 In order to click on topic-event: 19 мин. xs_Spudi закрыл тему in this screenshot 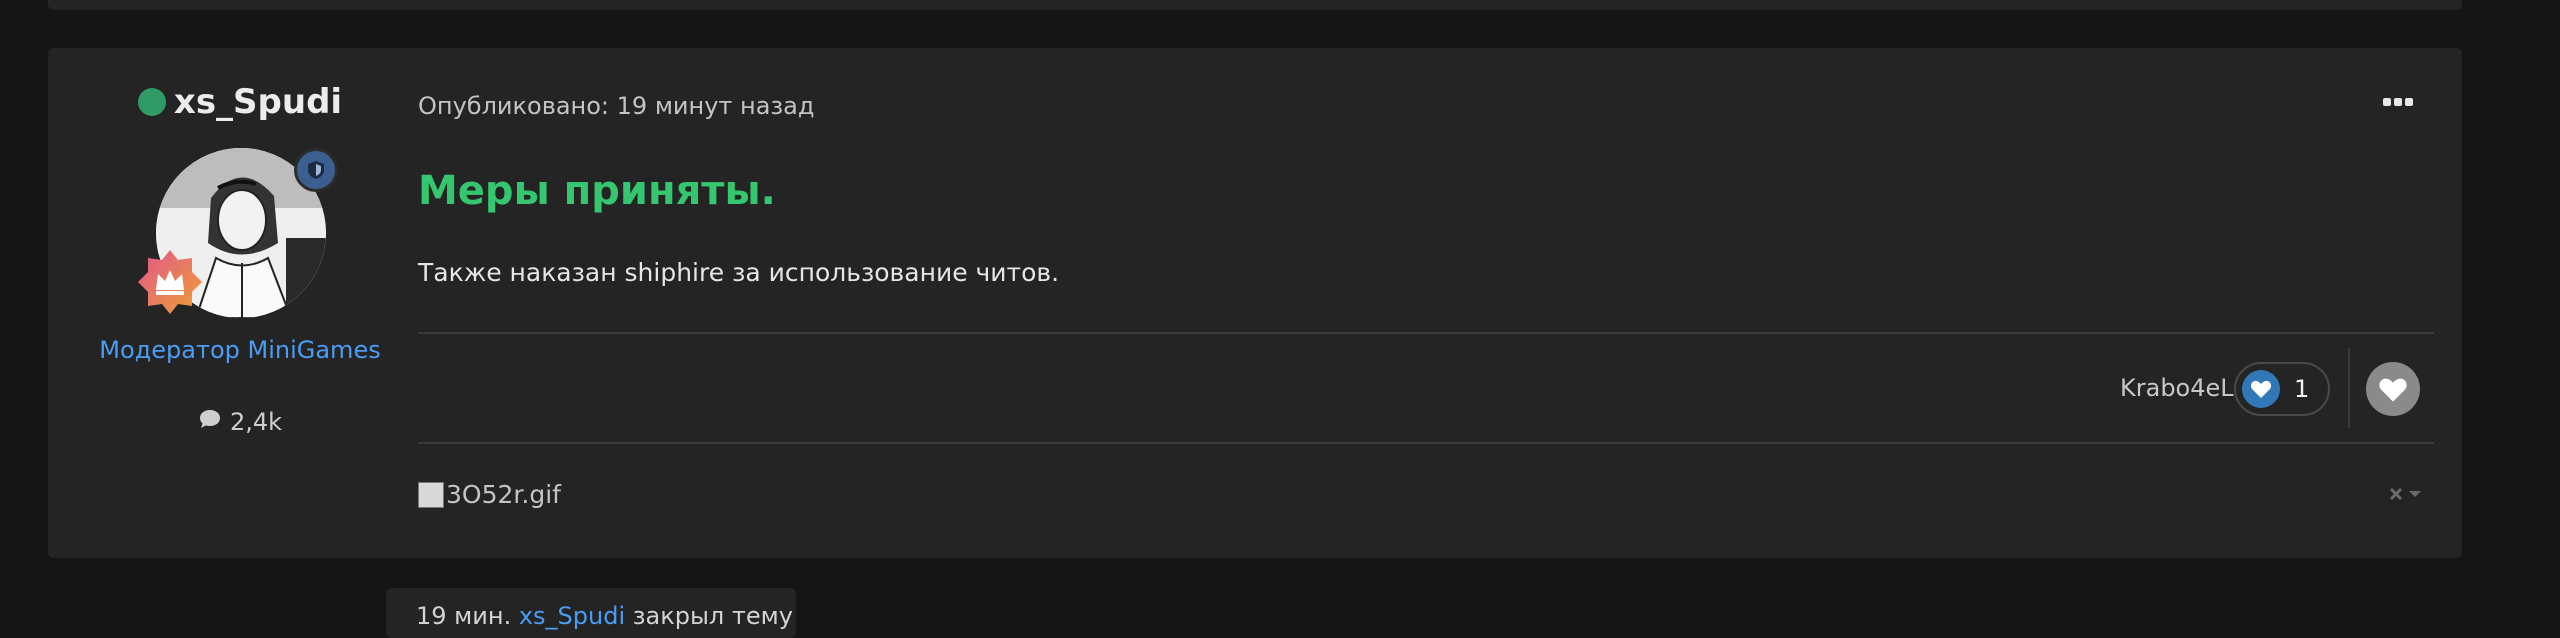, I will do `click(591, 613)`.